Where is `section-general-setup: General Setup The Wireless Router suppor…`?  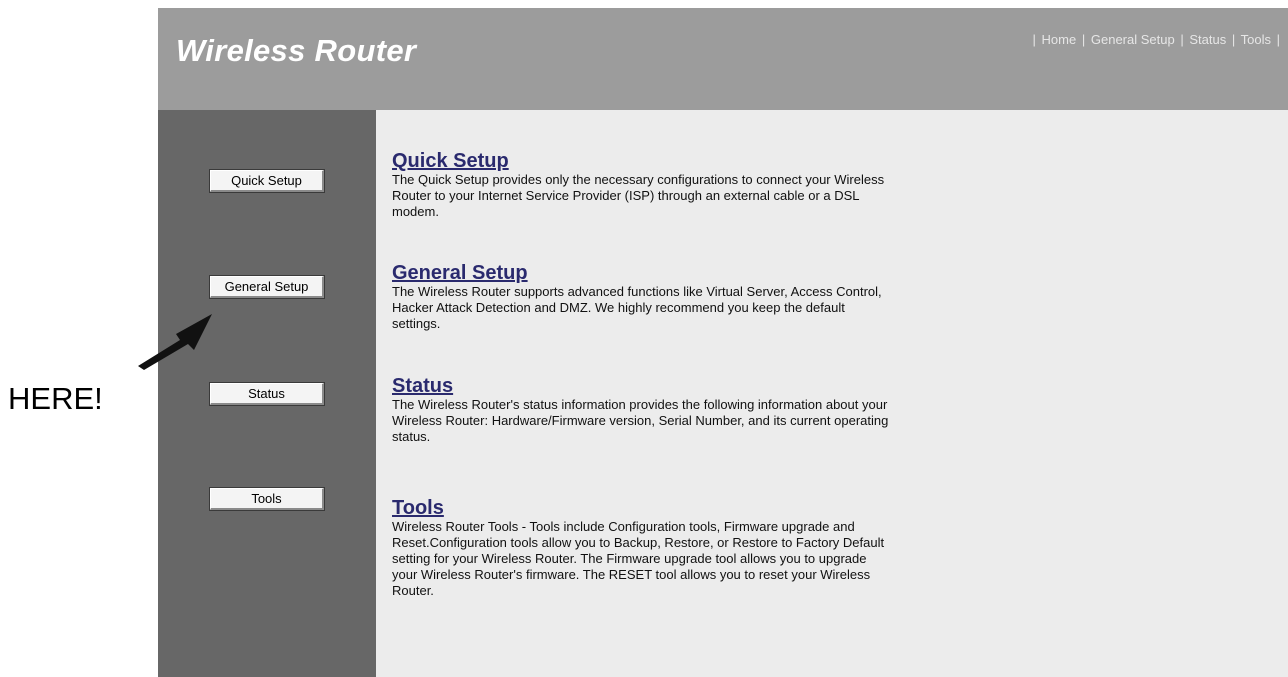 section-general-setup: General Setup The Wireless Router suppor… is located at coordinates (642, 297).